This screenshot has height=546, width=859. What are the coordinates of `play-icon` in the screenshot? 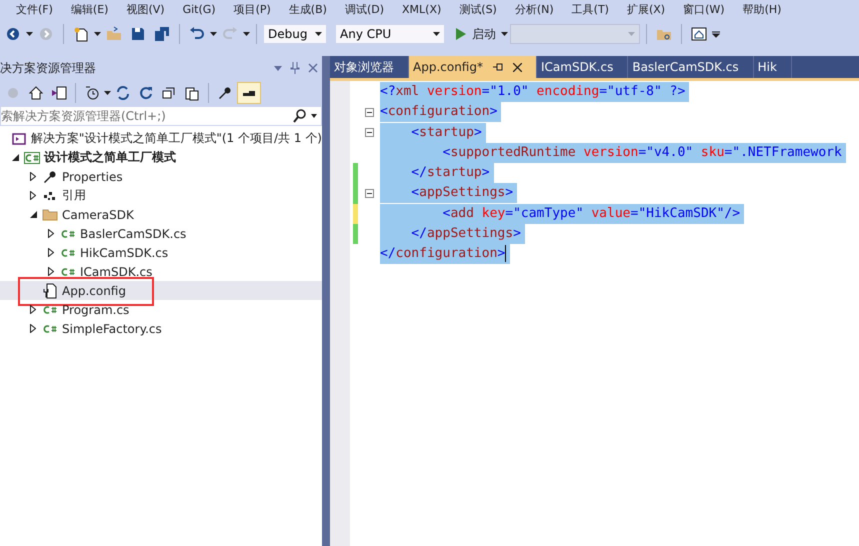 It's located at (461, 34).